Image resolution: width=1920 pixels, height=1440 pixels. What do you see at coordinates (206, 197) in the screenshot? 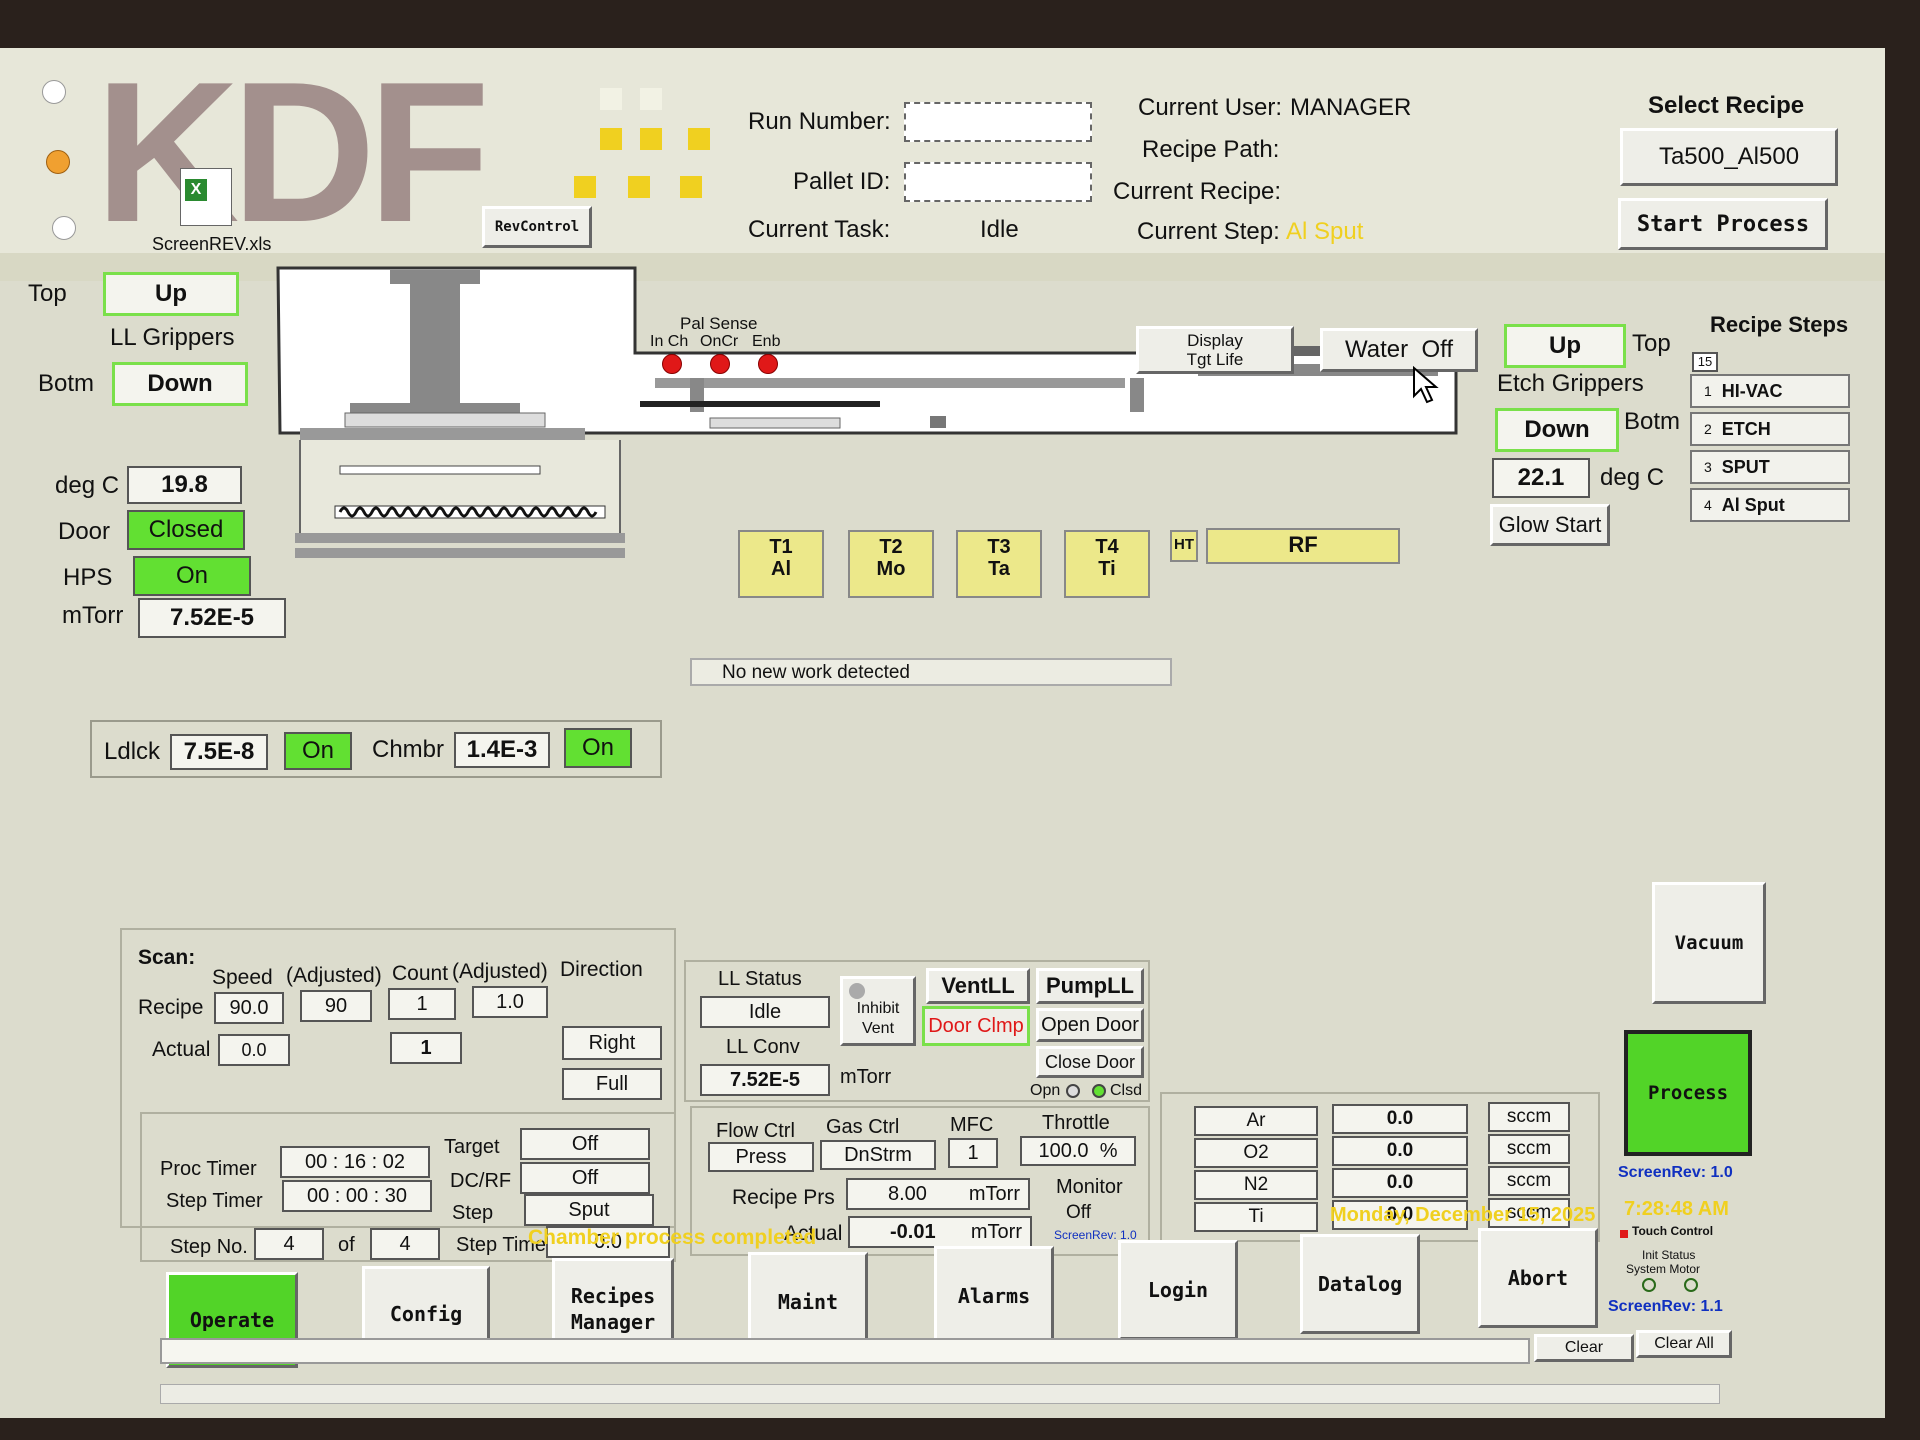
I see `file-icon: X` at bounding box center [206, 197].